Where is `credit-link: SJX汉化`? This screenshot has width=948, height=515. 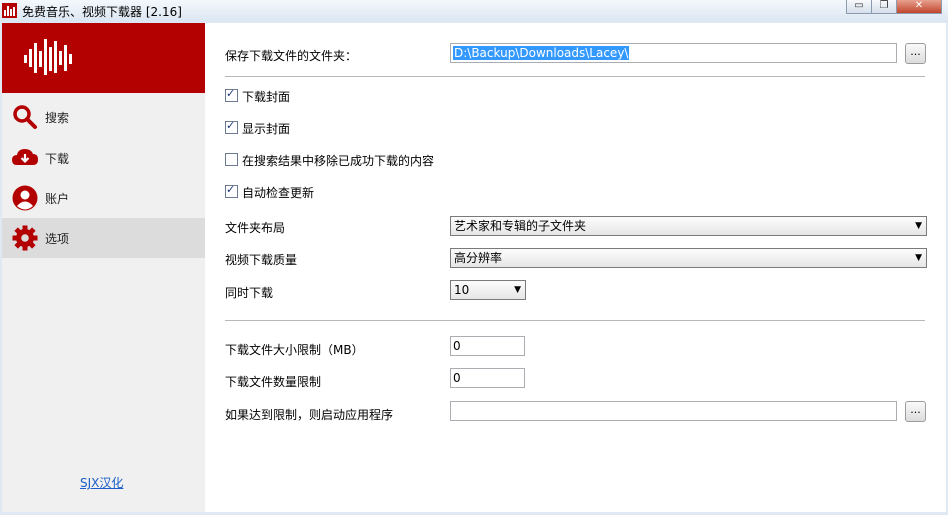 credit-link: SJX汉化 is located at coordinates (101, 482).